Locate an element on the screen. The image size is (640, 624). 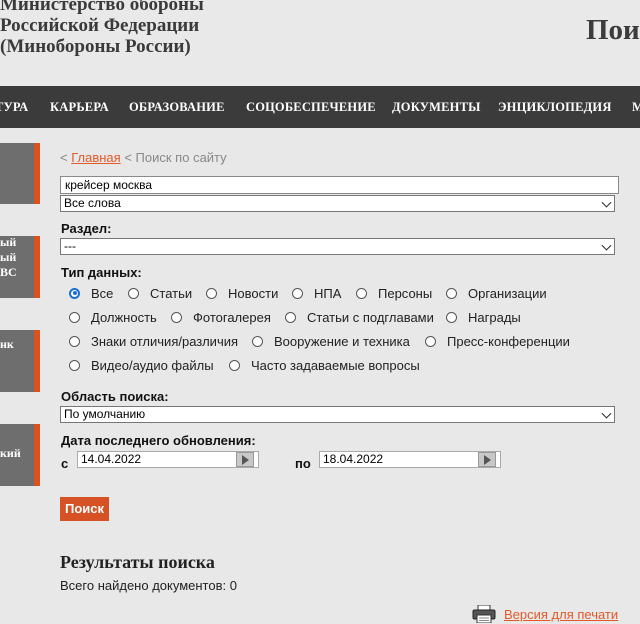
scope-select: По умолчанию is located at coordinates (337, 414).